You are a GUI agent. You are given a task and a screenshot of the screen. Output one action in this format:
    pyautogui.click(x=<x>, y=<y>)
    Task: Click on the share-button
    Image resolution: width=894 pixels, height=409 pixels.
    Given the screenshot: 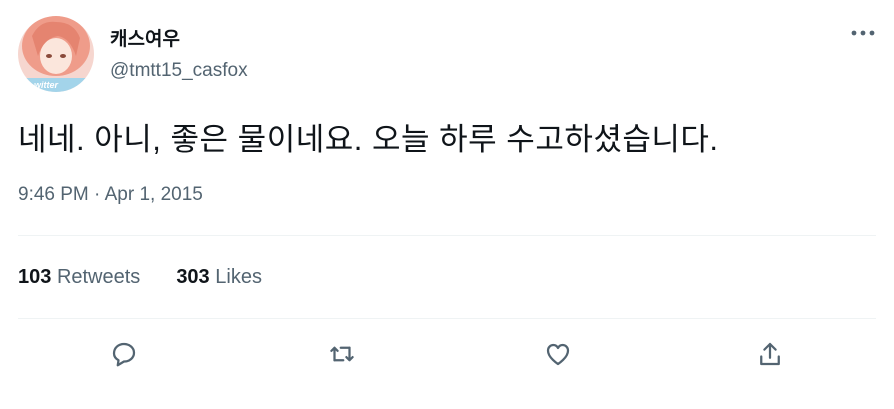 What is the action you would take?
    pyautogui.click(x=770, y=354)
    